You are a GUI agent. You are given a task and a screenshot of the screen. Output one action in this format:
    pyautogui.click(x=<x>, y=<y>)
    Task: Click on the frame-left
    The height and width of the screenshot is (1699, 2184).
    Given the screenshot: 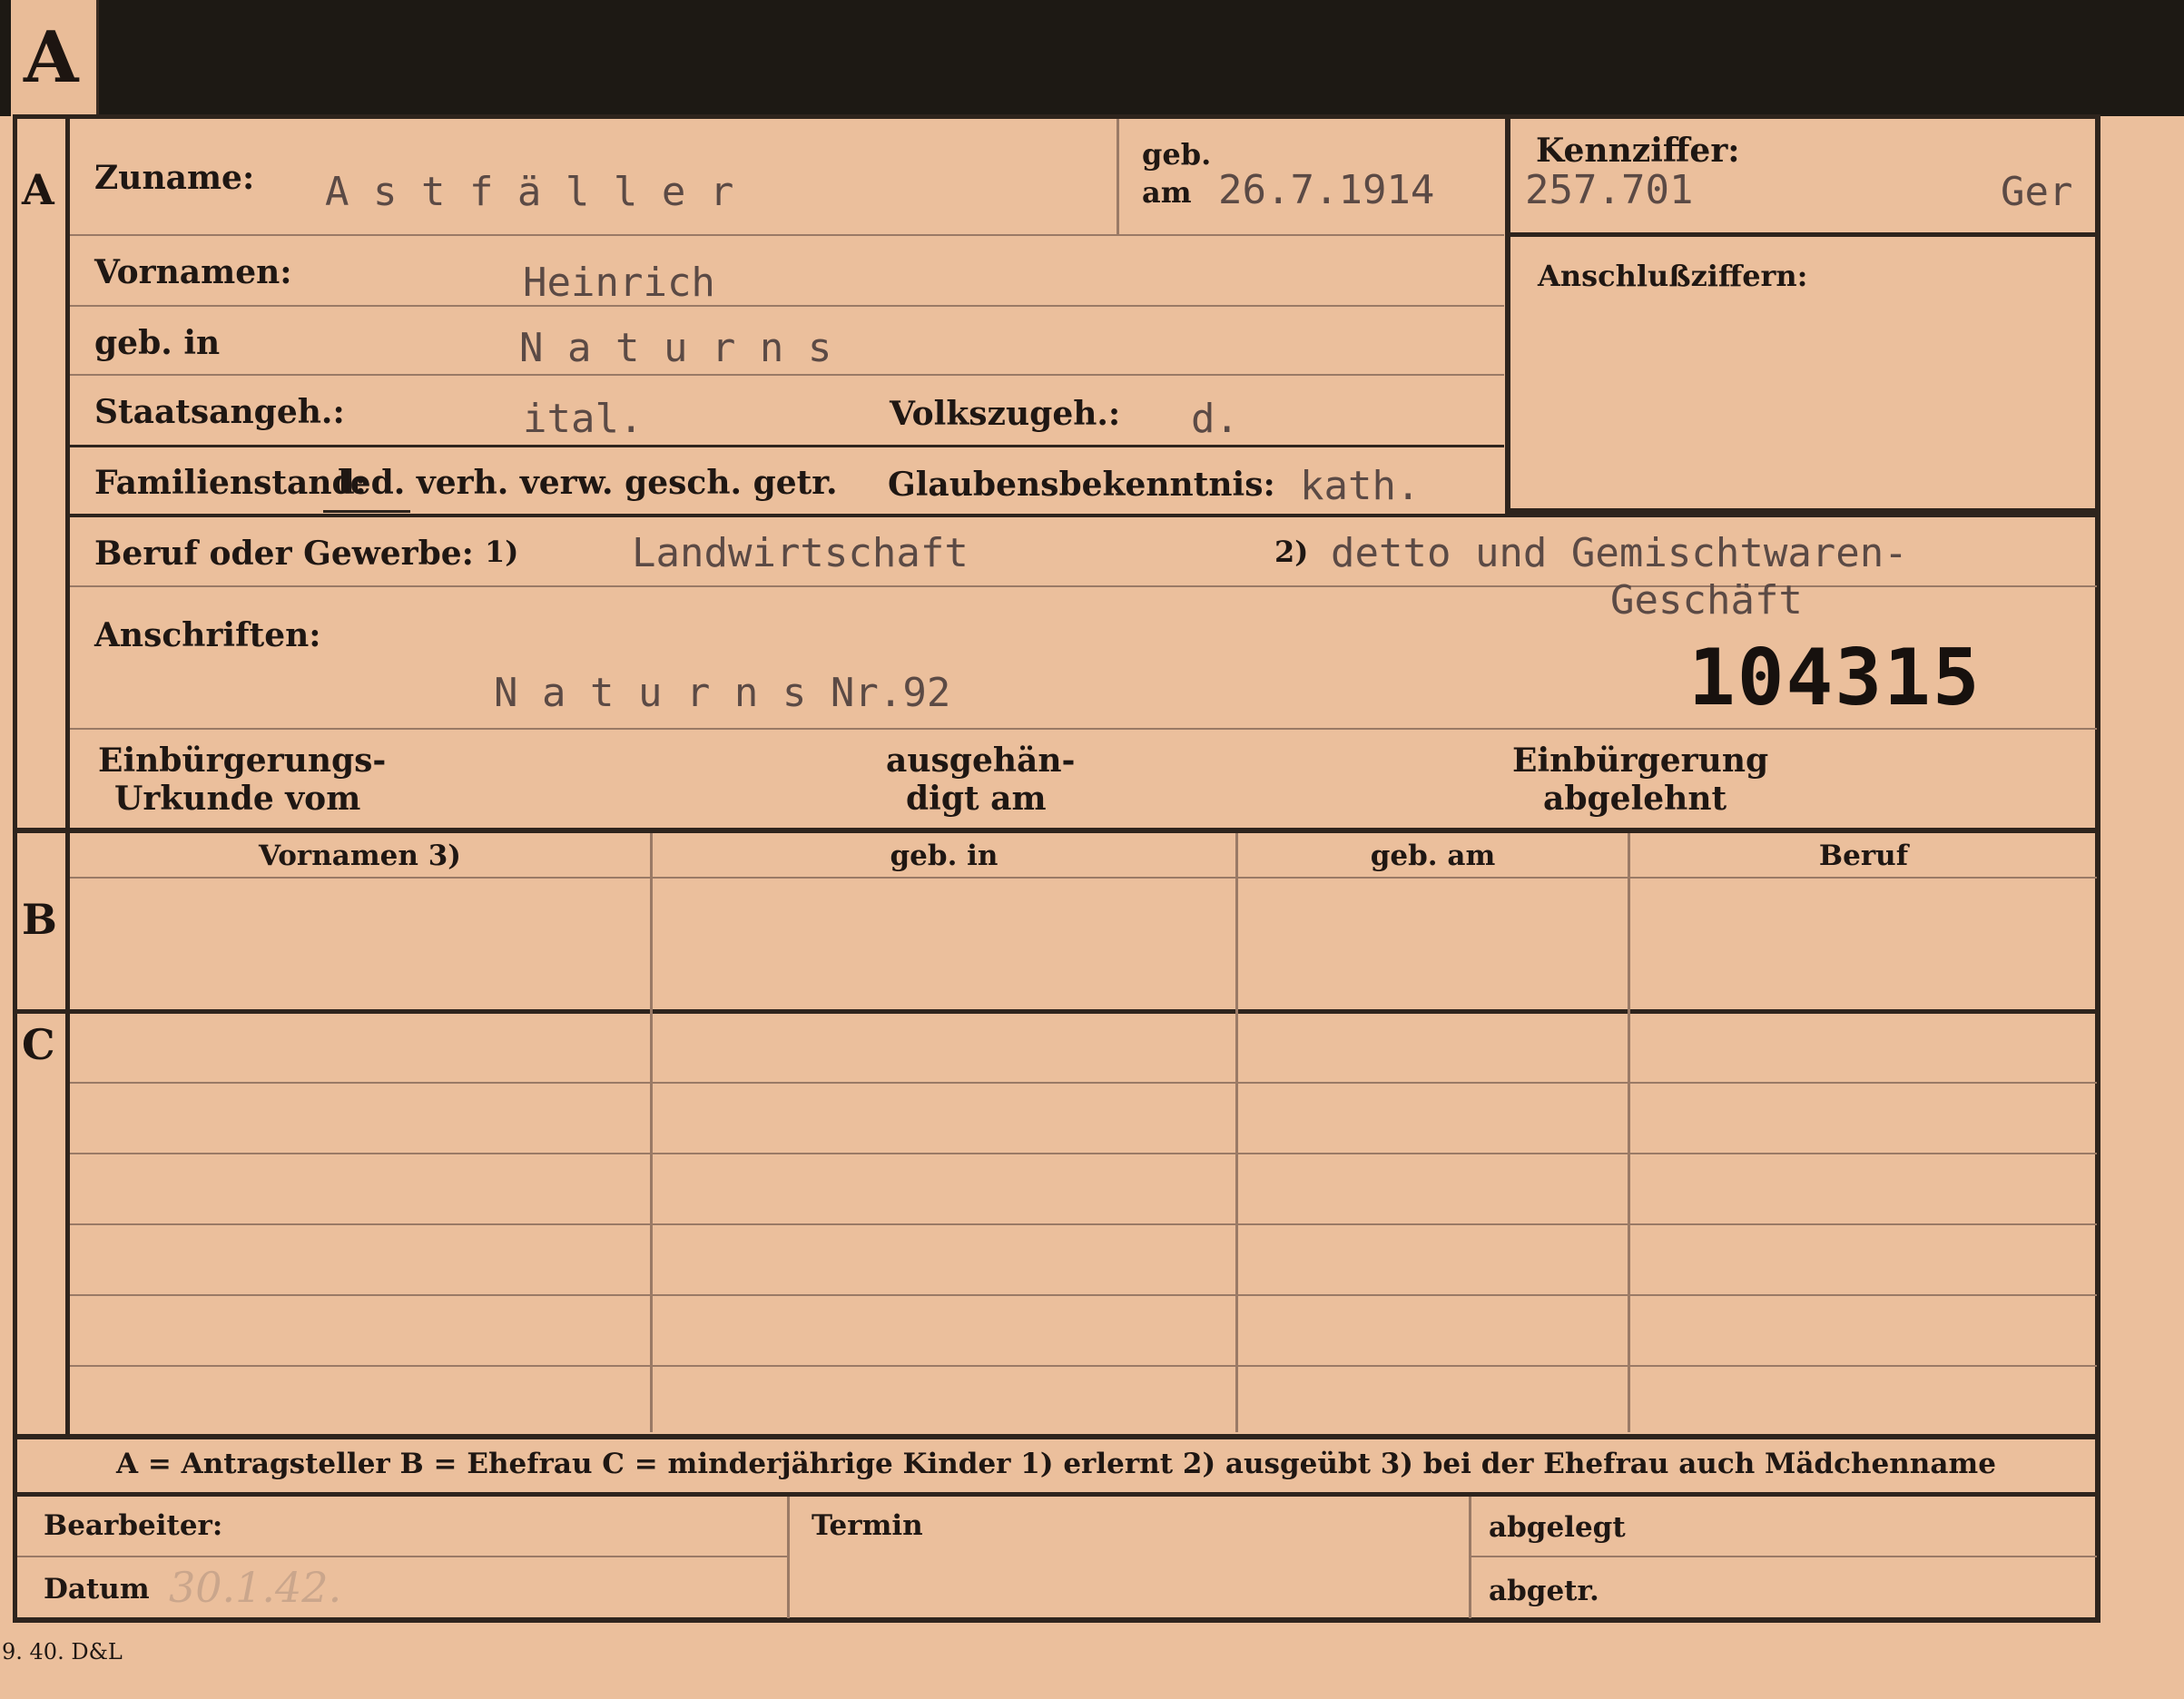 What is the action you would take?
    pyautogui.click(x=15, y=867)
    